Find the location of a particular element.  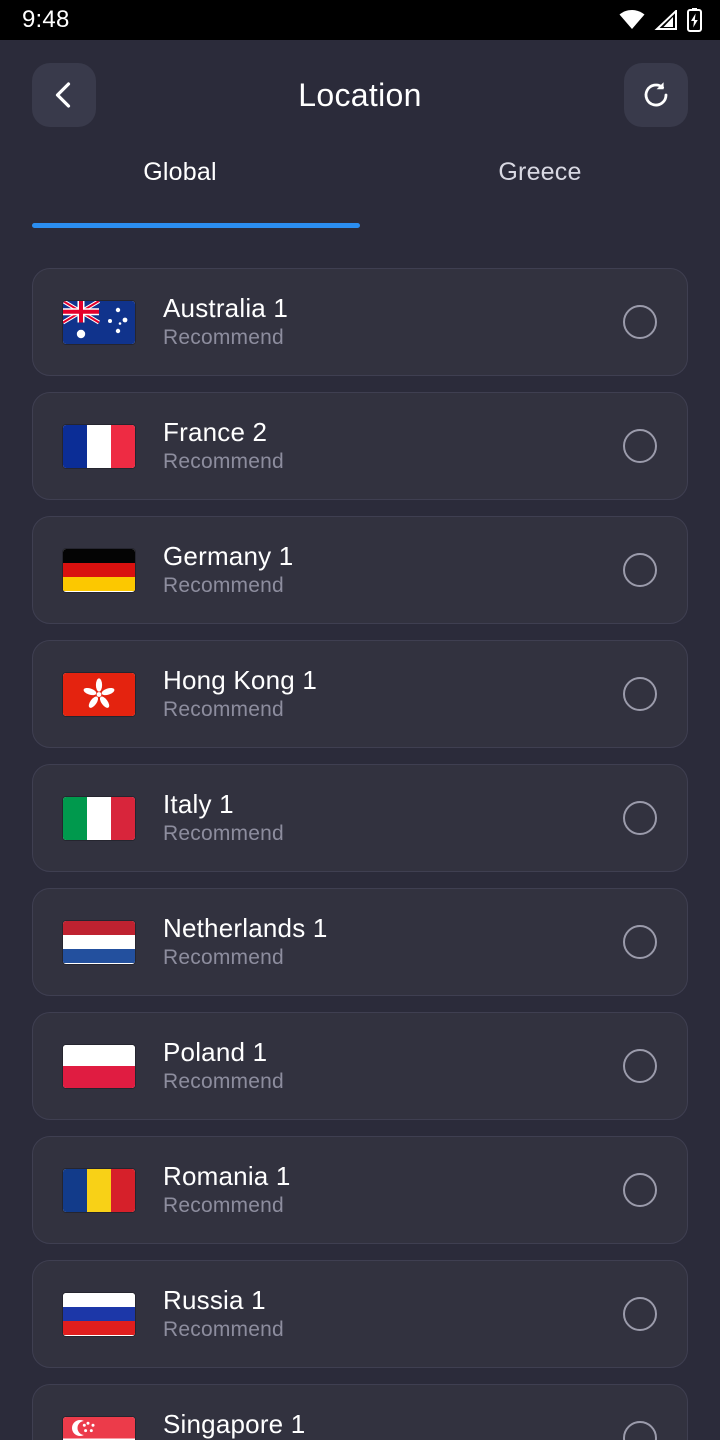

row-text-group: Romania 1 Recommend is located at coordinates (227, 1190).